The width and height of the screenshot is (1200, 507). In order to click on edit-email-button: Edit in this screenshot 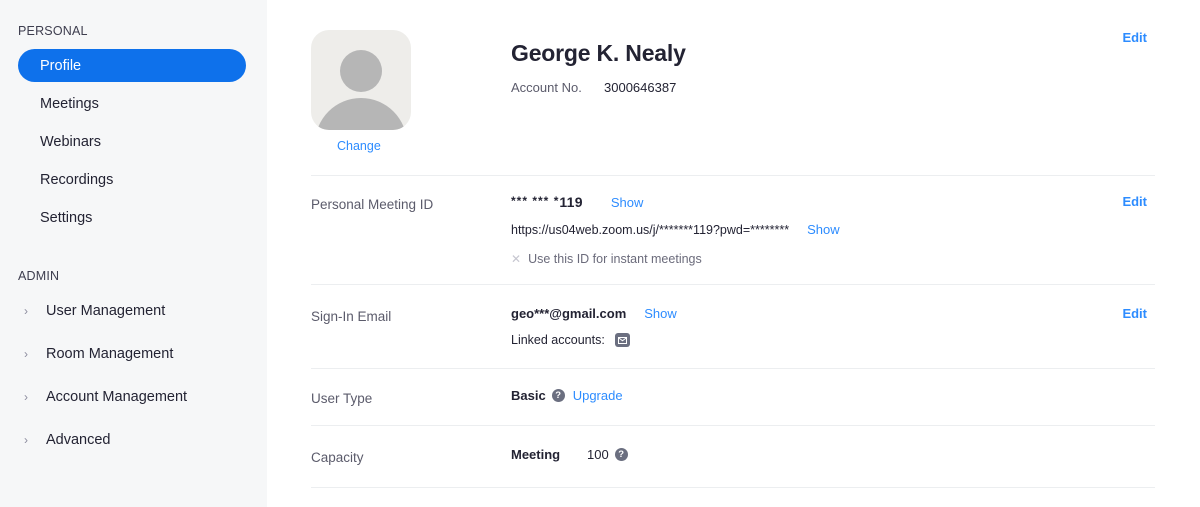, I will do `click(1134, 313)`.